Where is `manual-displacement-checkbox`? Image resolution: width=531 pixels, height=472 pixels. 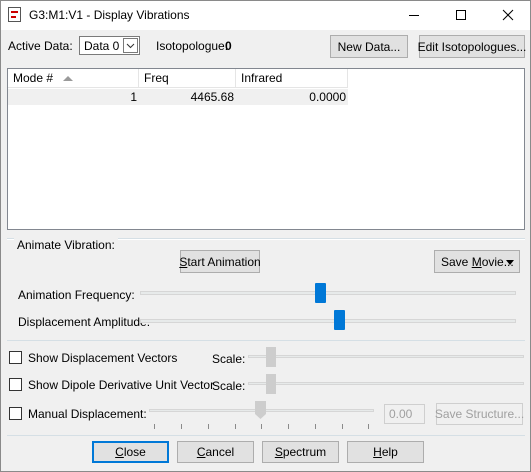 manual-displacement-checkbox is located at coordinates (15, 413).